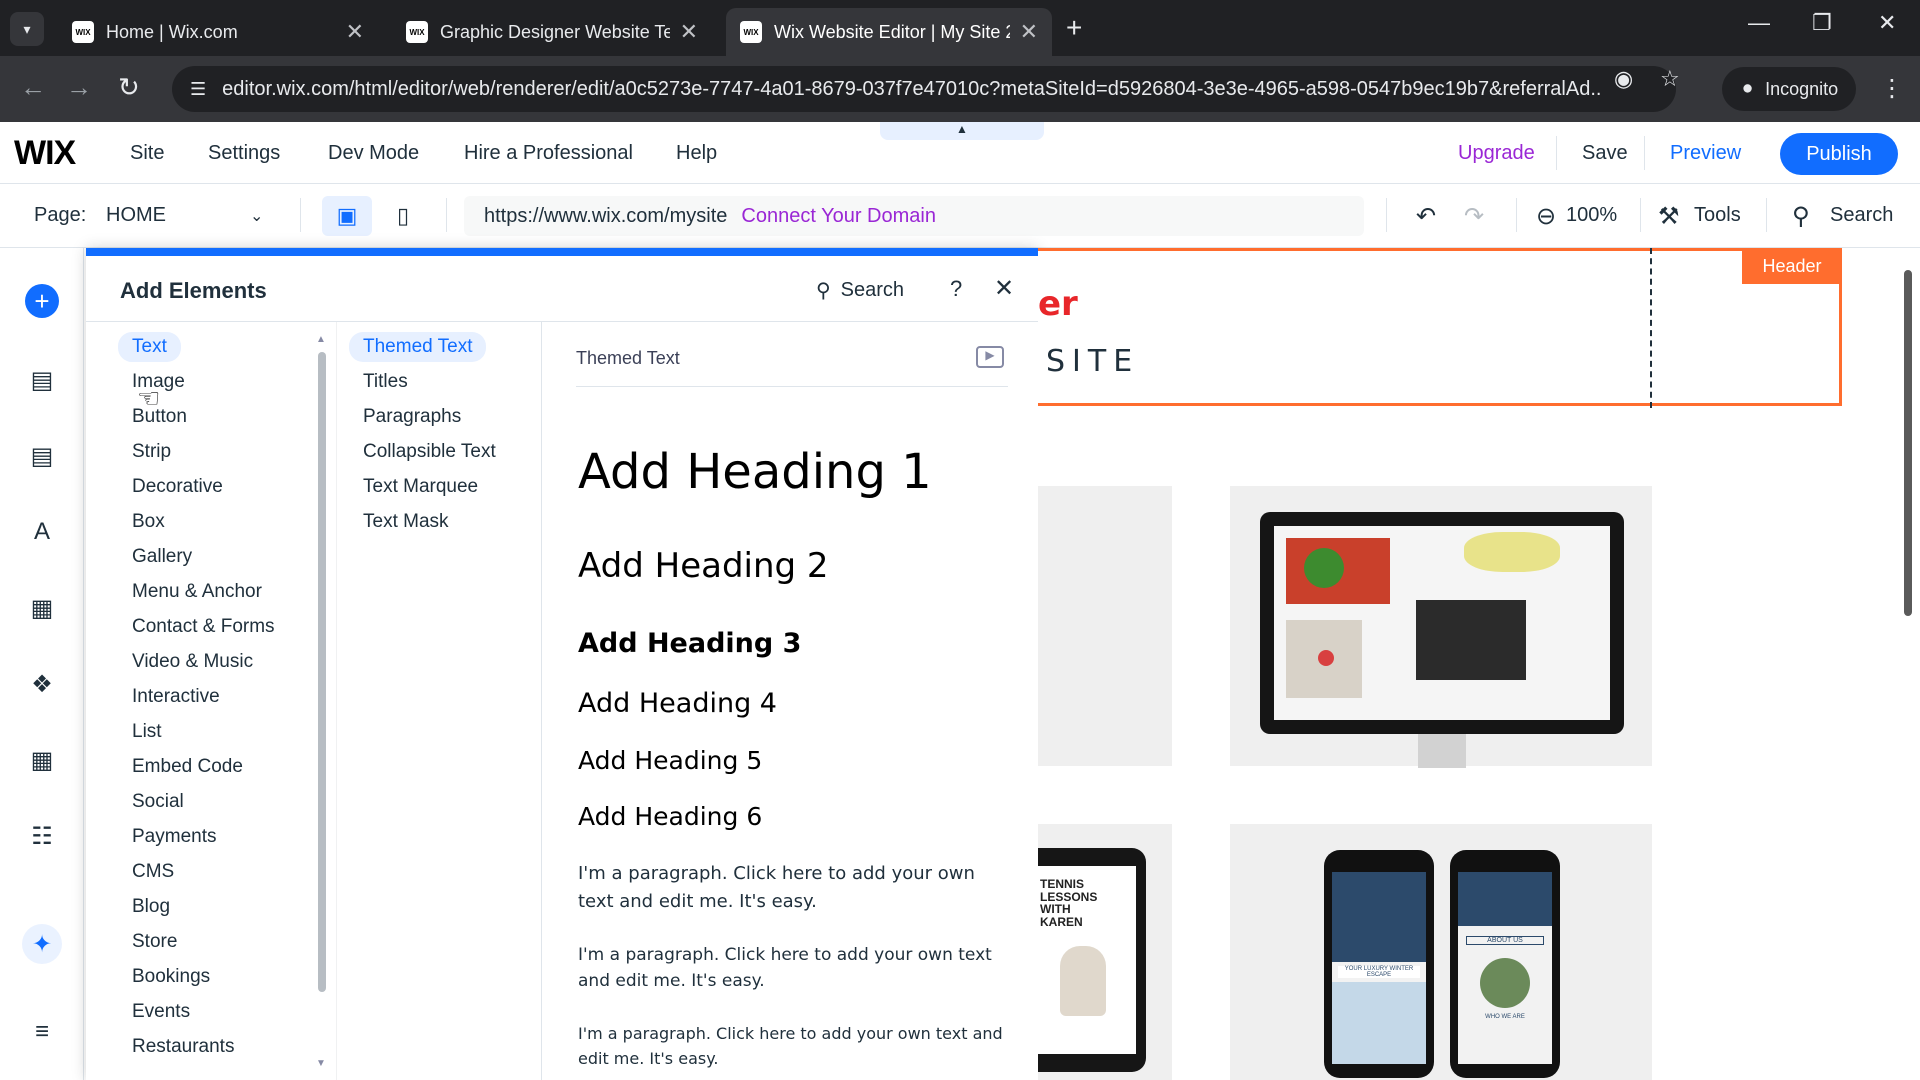 This screenshot has height=1080, width=1920. What do you see at coordinates (1591, 215) in the screenshot?
I see `zoom-level: 100%` at bounding box center [1591, 215].